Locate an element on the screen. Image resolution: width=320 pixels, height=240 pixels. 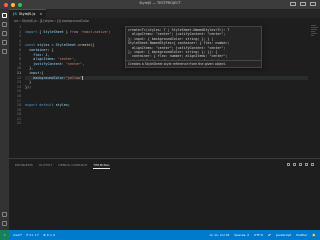
status-item: JavaScript is located at coordinates (283, 235).